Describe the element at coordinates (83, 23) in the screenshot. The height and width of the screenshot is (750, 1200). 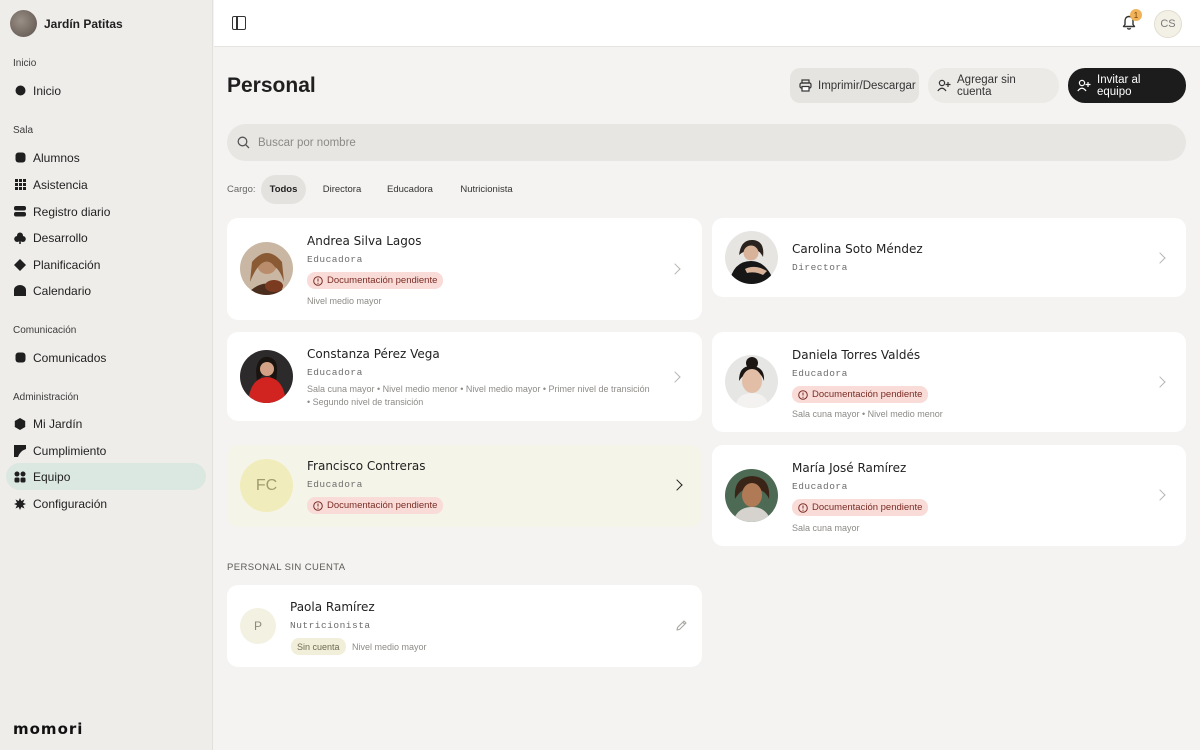
I see `school-name: Jardín Patitas` at that location.